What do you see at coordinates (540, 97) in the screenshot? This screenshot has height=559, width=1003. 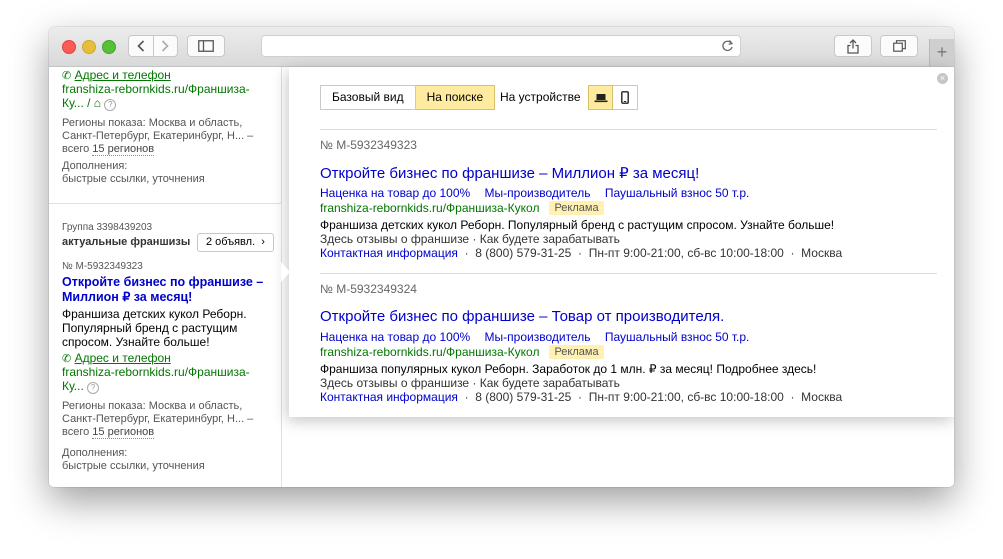 I see `device-label: На устройстве` at bounding box center [540, 97].